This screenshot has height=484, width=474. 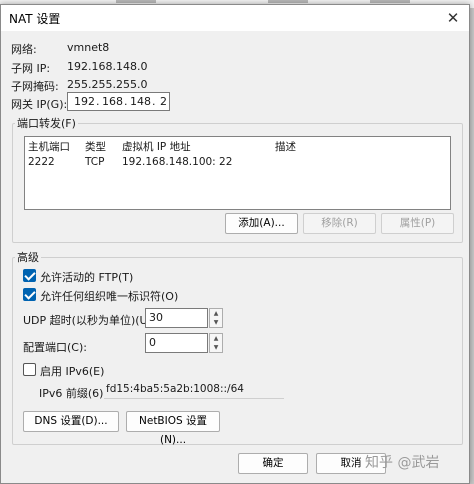 What do you see at coordinates (235, 18) in the screenshot?
I see `title-bar: NAT 设置 ✕` at bounding box center [235, 18].